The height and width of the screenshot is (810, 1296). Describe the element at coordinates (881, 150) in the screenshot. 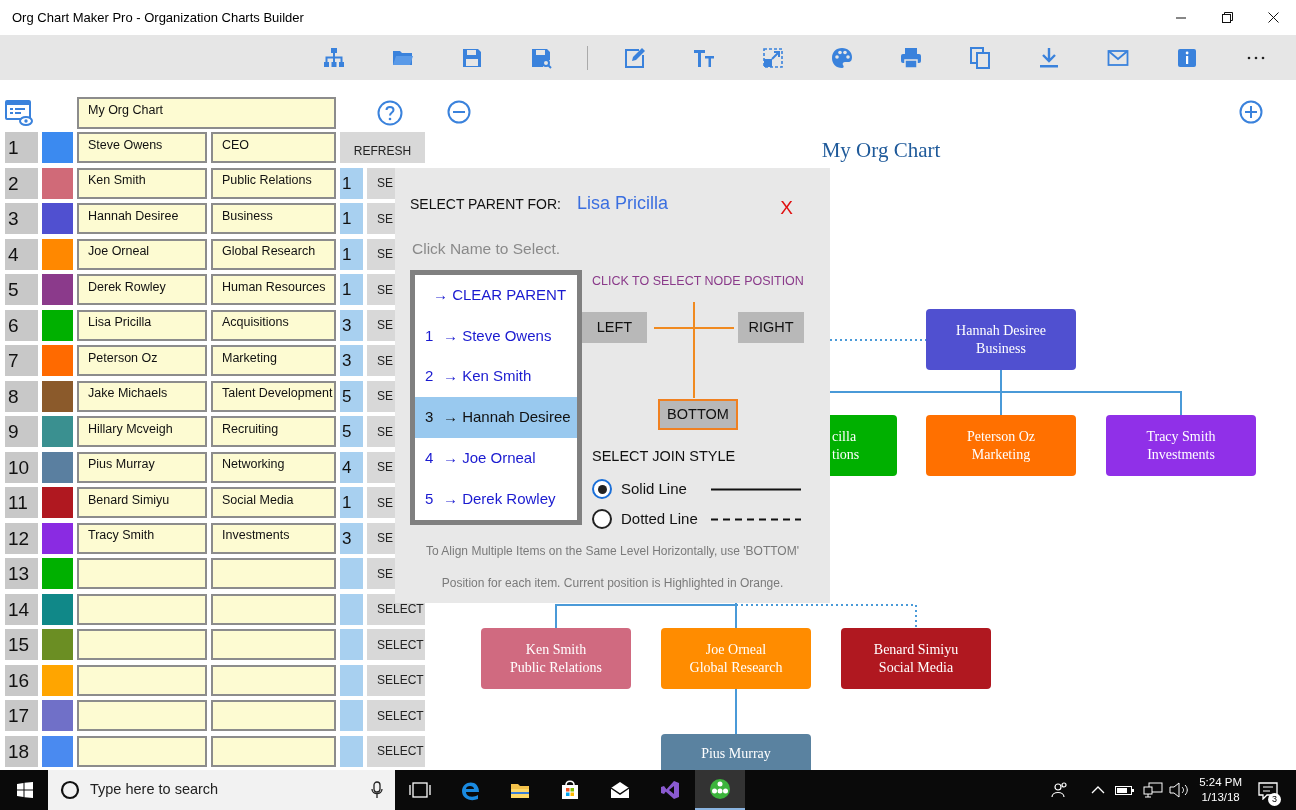

I see `chart-title: My Org Chart` at that location.